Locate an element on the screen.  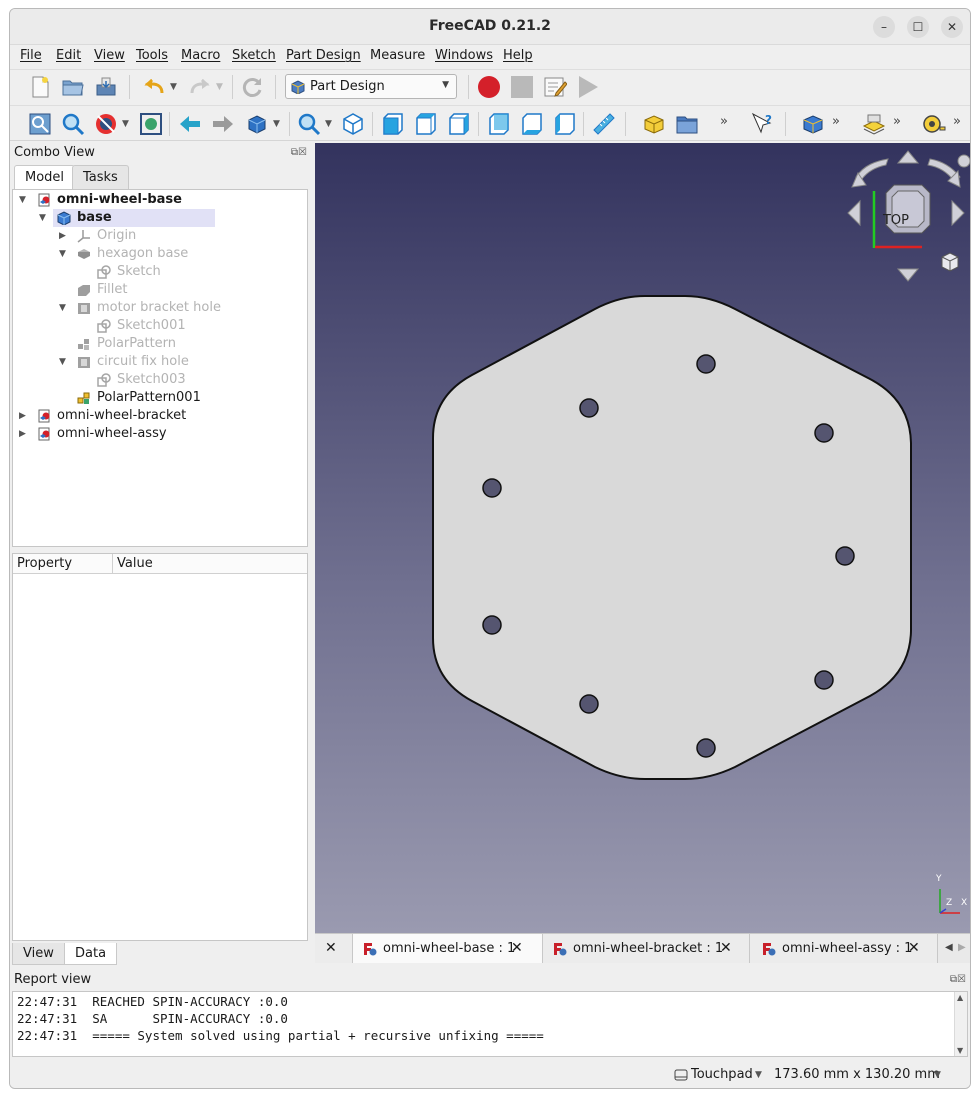
scroll-tabs-right-icon: ▶ is located at coordinates (962, 947).